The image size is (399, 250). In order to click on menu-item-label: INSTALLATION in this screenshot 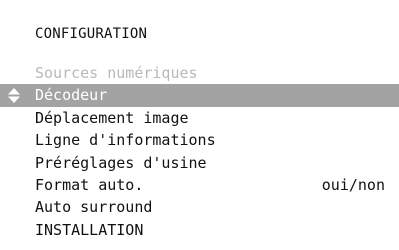, I will do `click(89, 229)`.